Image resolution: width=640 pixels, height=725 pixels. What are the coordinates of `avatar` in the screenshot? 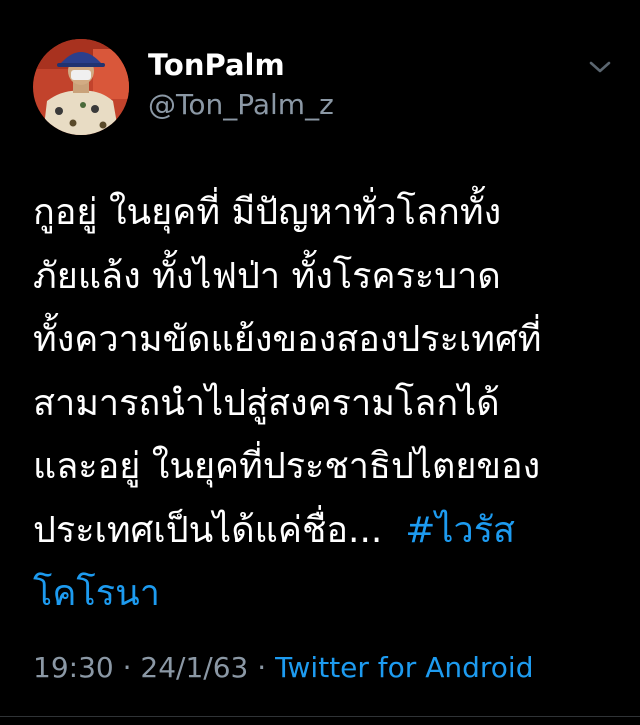 It's located at (81, 87).